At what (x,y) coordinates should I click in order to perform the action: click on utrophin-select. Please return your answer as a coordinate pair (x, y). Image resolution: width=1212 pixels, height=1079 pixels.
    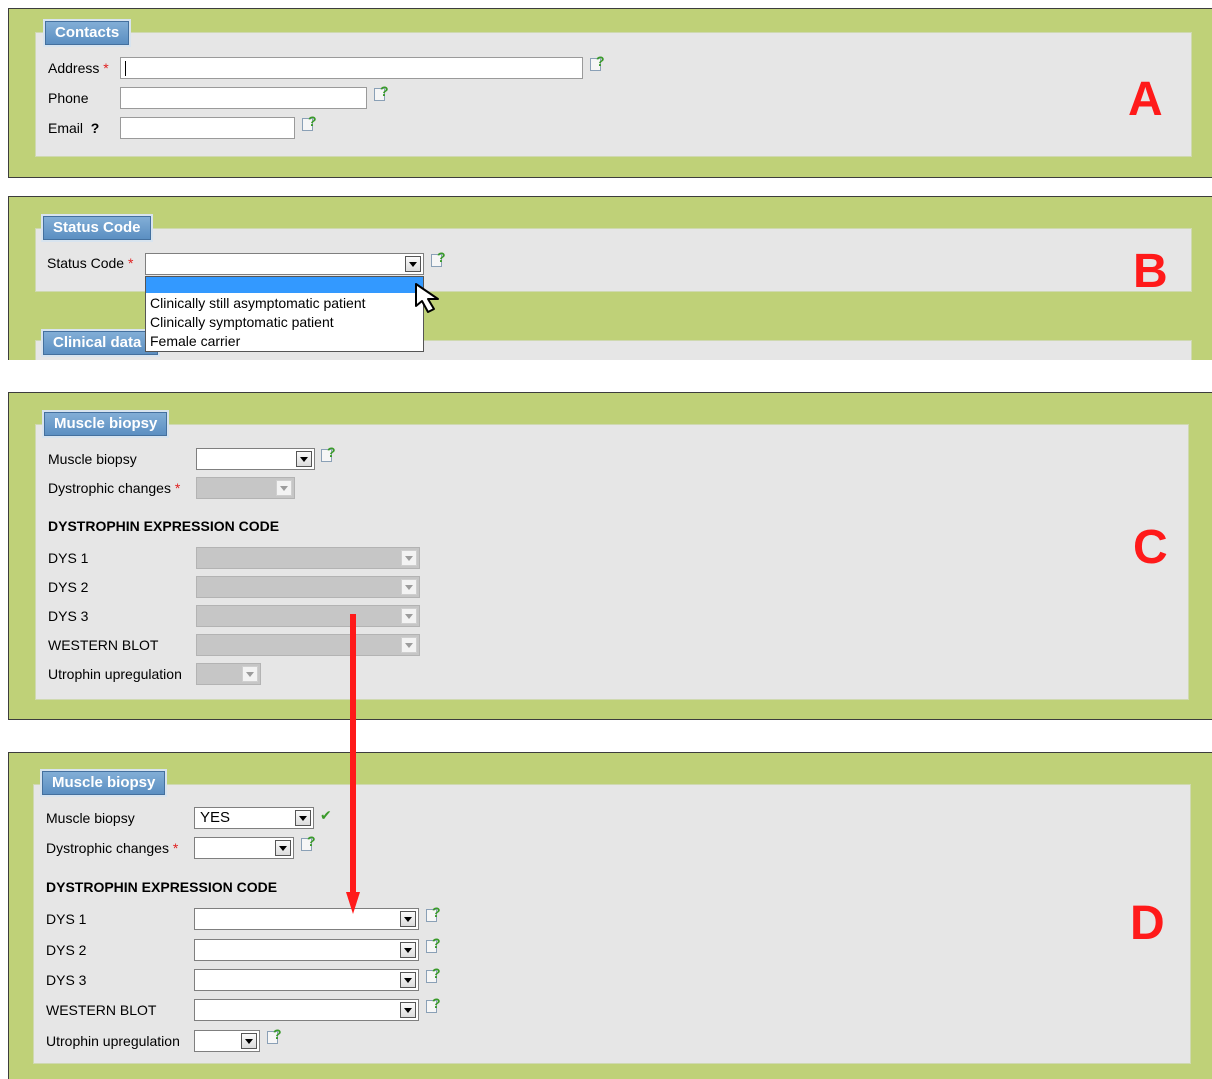
    Looking at the image, I should click on (227, 1041).